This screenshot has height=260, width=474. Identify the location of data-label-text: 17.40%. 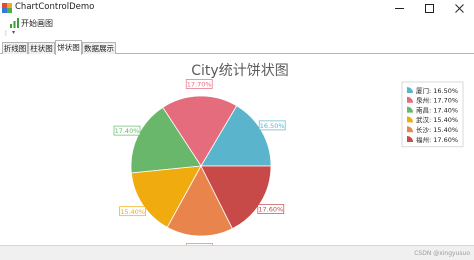
(127, 131).